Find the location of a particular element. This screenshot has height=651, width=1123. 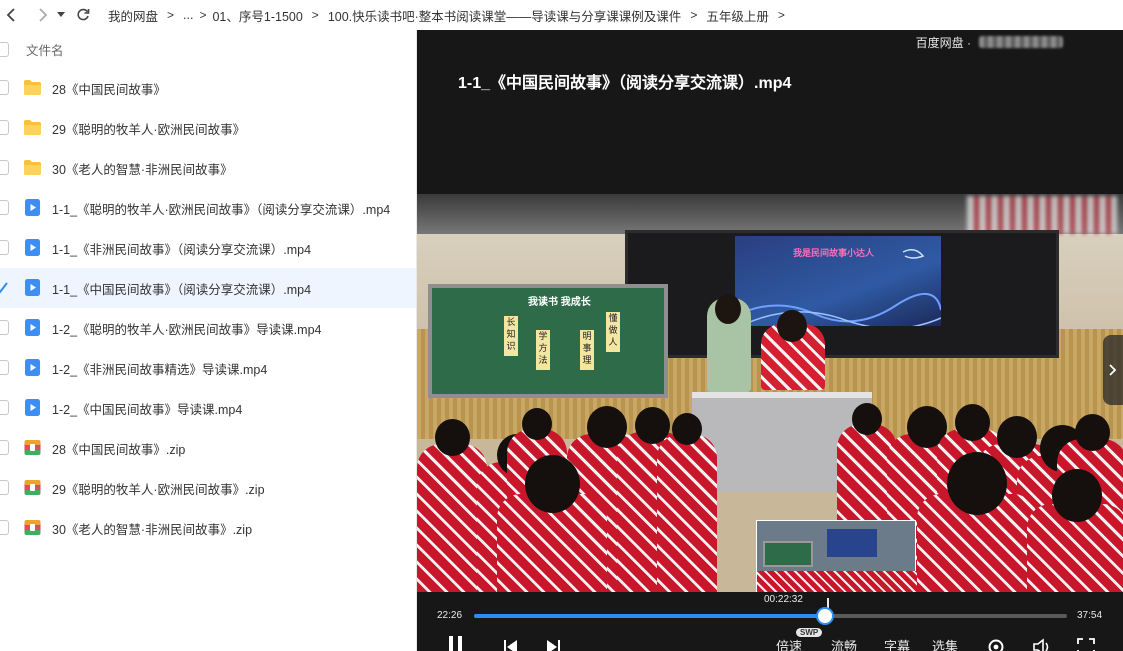

fullscreen-icon is located at coordinates (1086, 644).